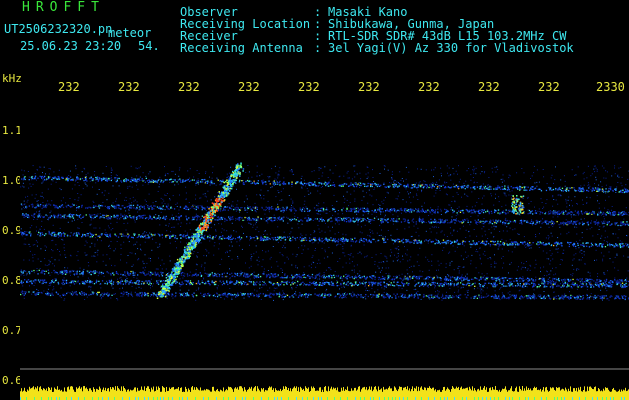  What do you see at coordinates (12, 180) in the screenshot?
I see `y-tick-label: 1.0` at bounding box center [12, 180].